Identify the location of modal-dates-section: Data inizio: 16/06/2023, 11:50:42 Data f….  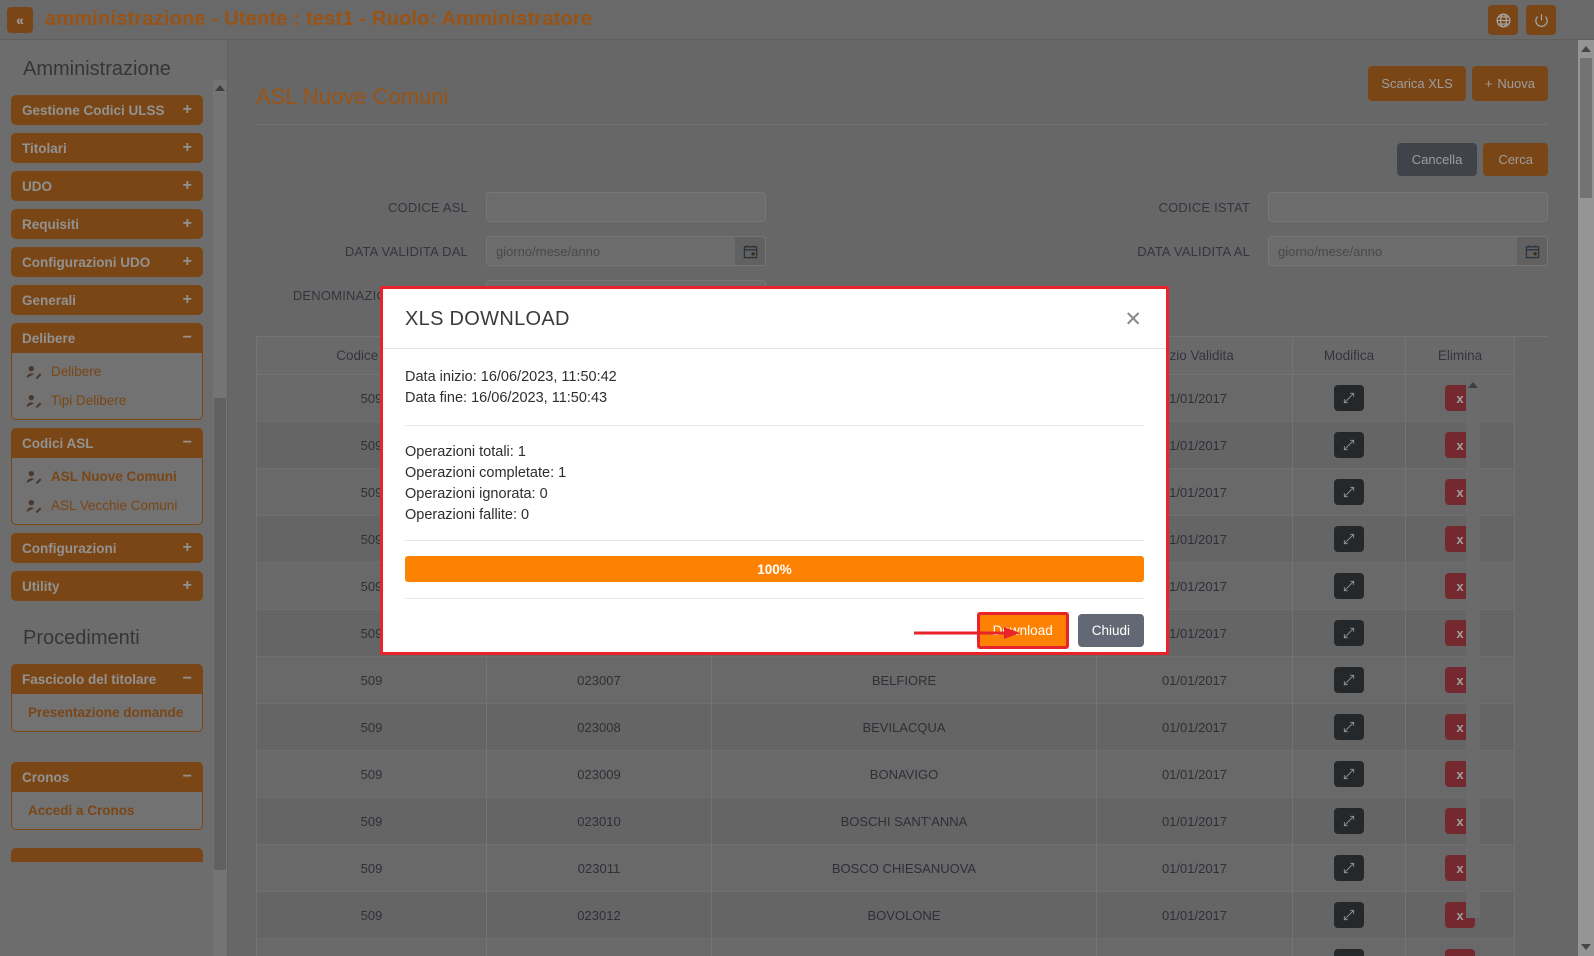
(774, 387).